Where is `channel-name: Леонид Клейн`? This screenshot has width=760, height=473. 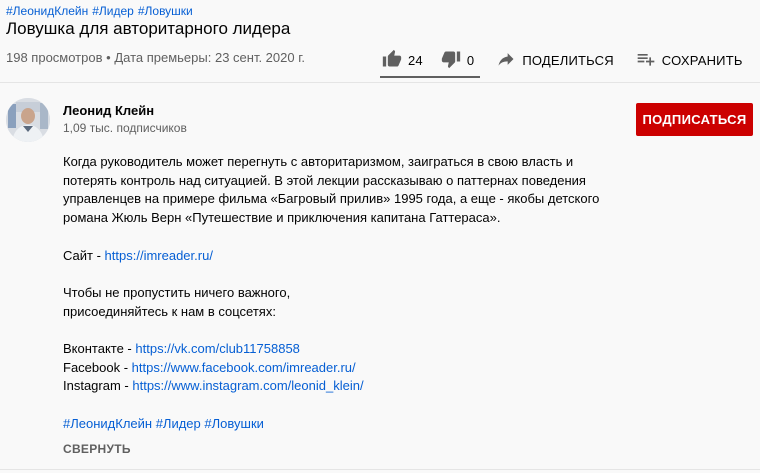 channel-name: Леонид Клейн is located at coordinates (108, 110).